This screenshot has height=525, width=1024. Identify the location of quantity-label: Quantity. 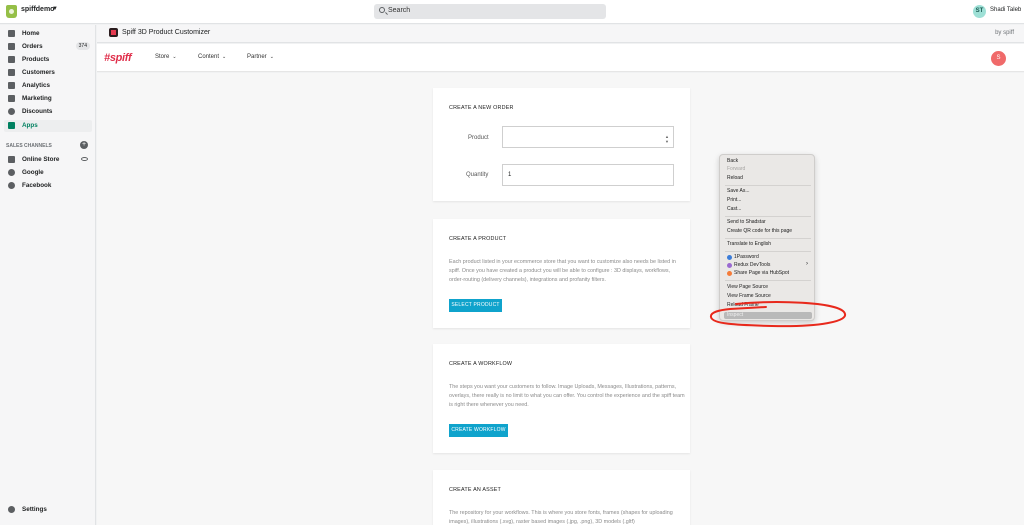
(477, 175).